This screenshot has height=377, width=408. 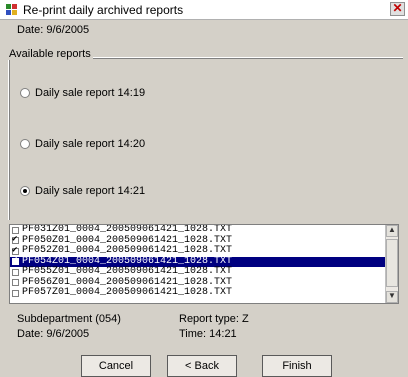 I want to click on back-button: < Back, so click(x=202, y=366).